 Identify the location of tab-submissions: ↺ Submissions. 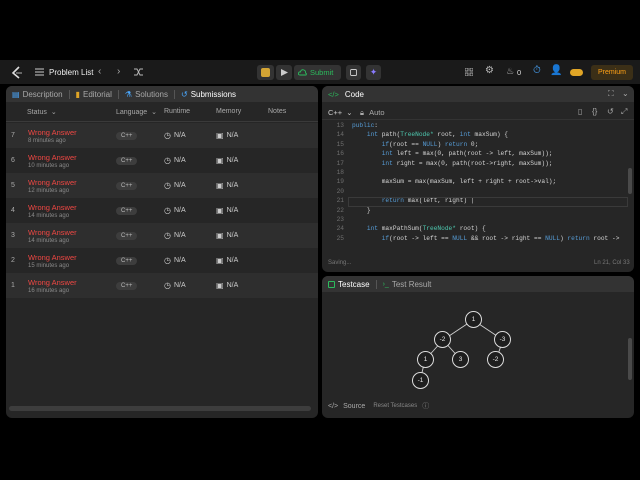
(208, 94).